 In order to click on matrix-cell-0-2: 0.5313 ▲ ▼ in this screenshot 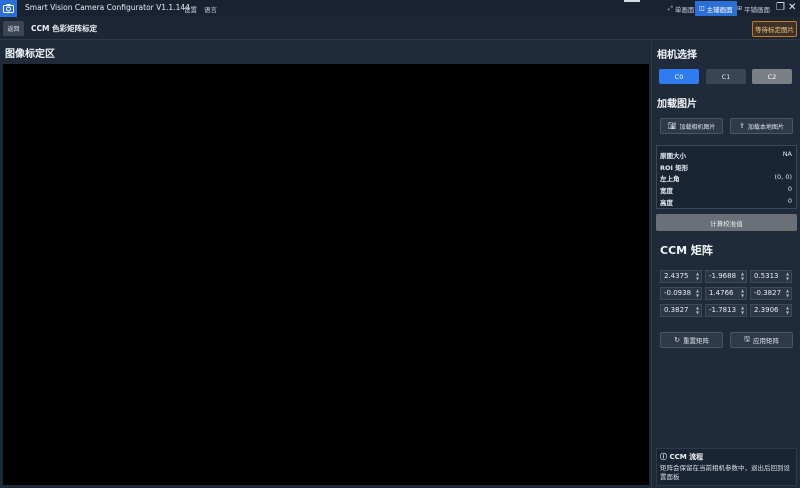, I will do `click(771, 276)`.